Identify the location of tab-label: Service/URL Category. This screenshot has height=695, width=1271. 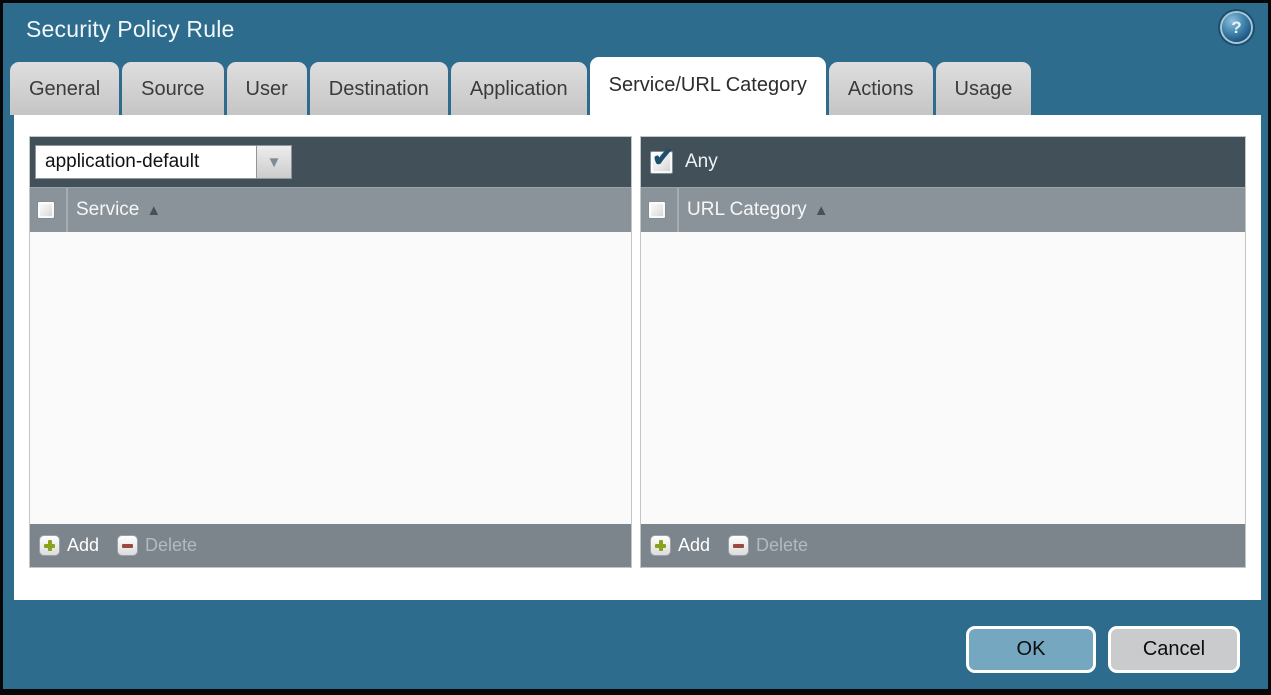
(707, 85).